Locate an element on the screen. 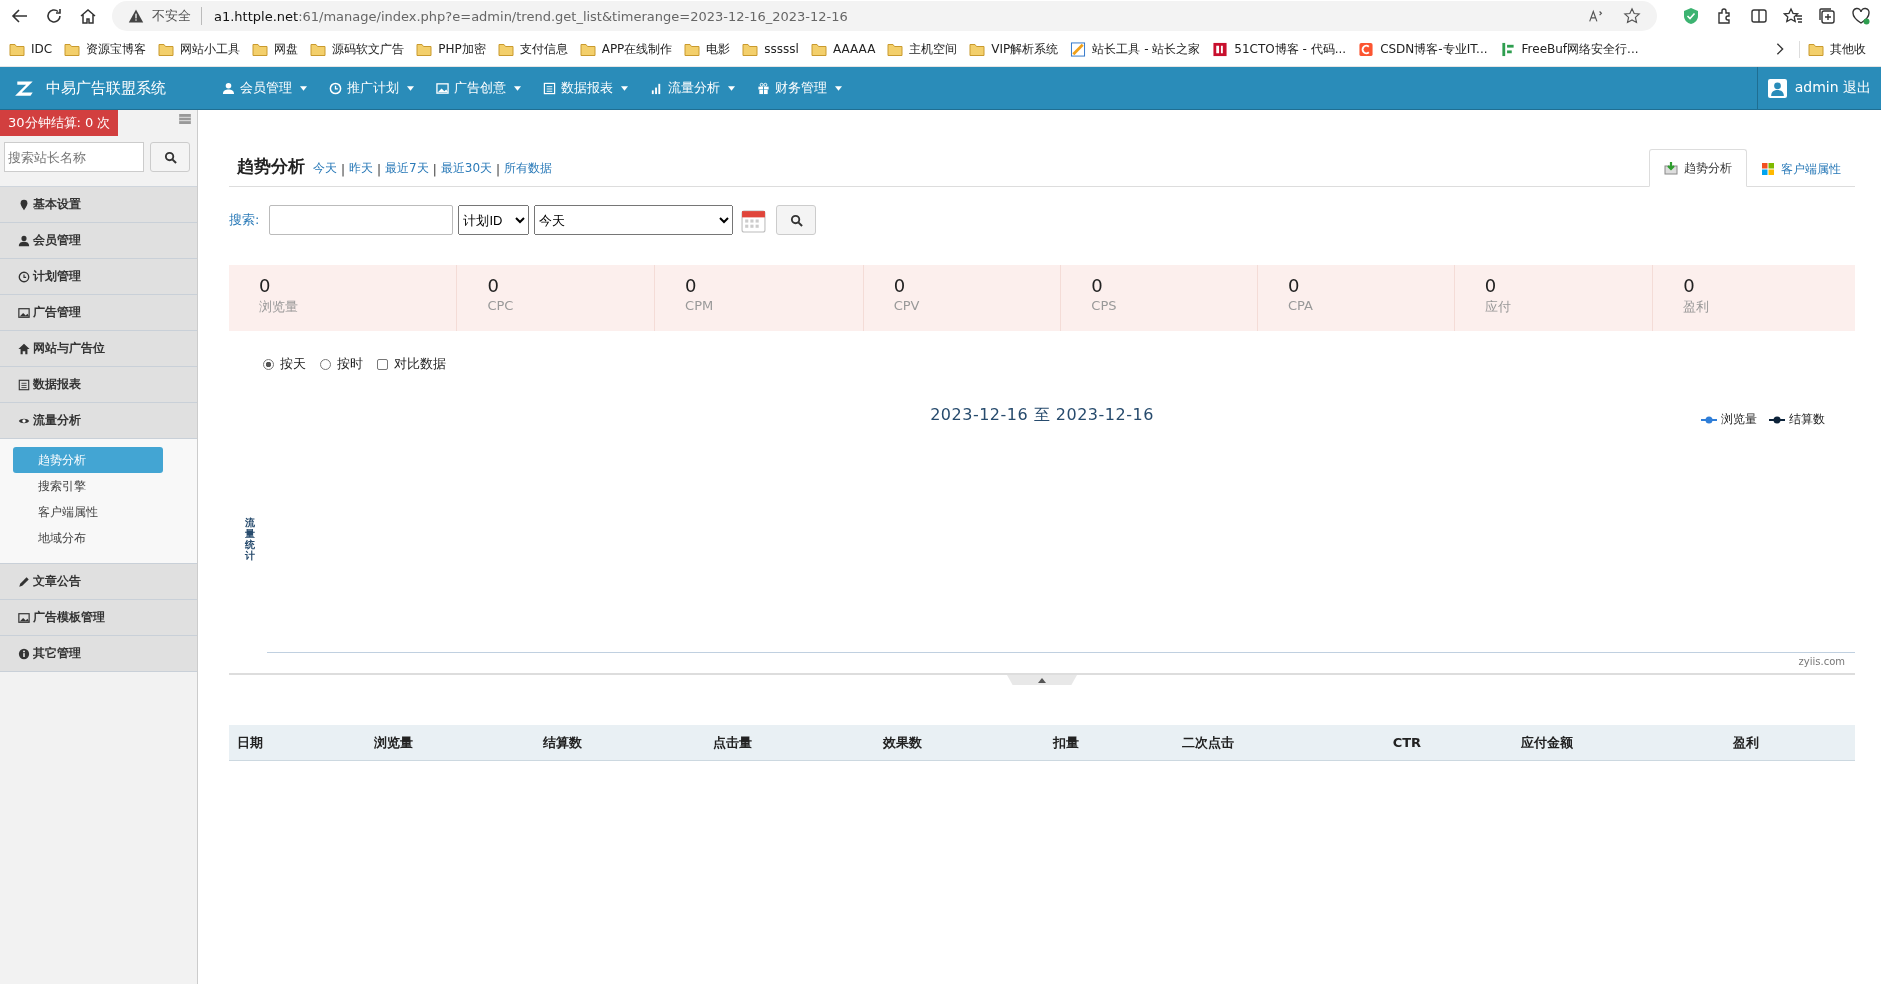 This screenshot has width=1881, height=984. field-select: 计划ID is located at coordinates (494, 220).